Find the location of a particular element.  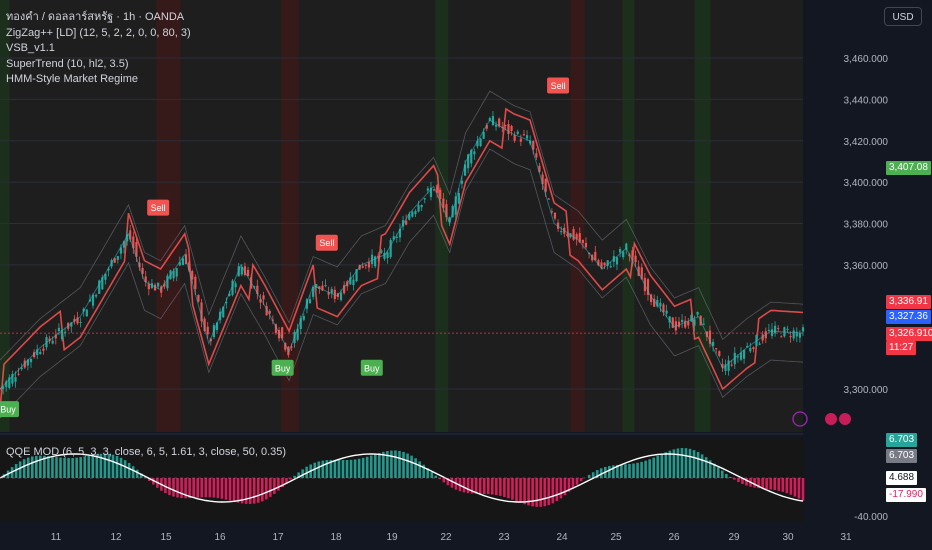

currency-button: USD is located at coordinates (903, 16).